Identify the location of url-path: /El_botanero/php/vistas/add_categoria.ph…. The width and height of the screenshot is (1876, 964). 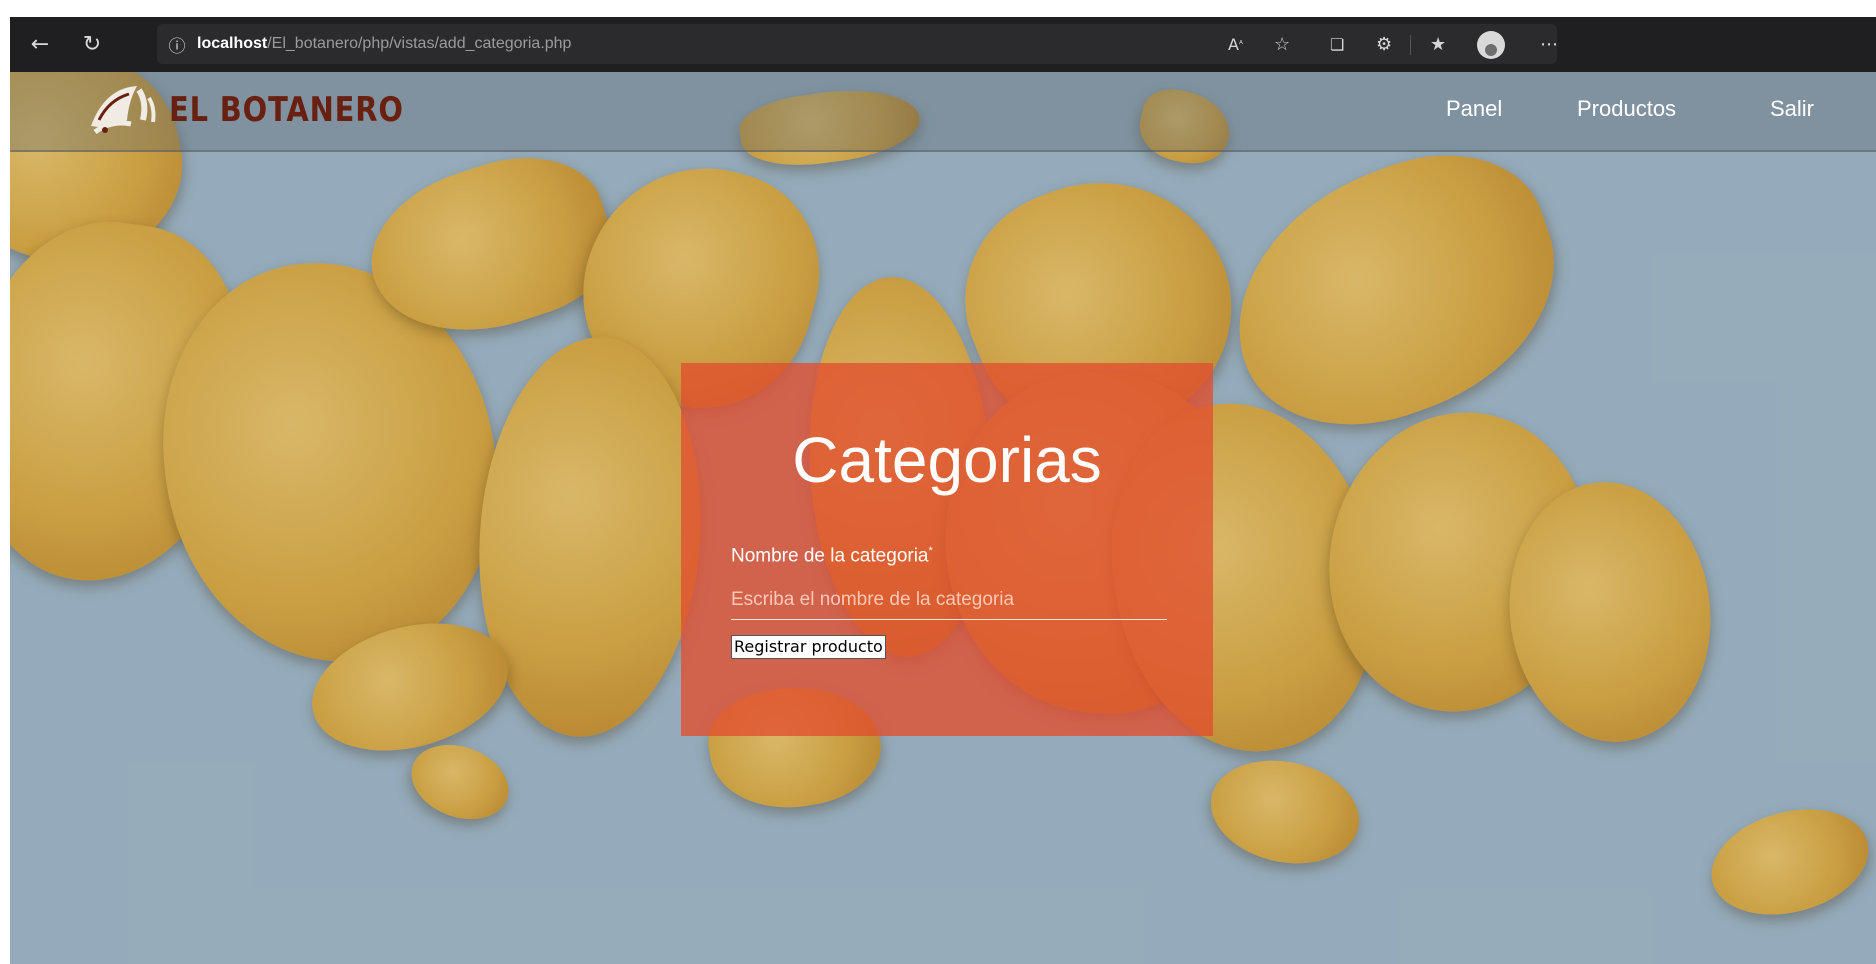
(419, 43).